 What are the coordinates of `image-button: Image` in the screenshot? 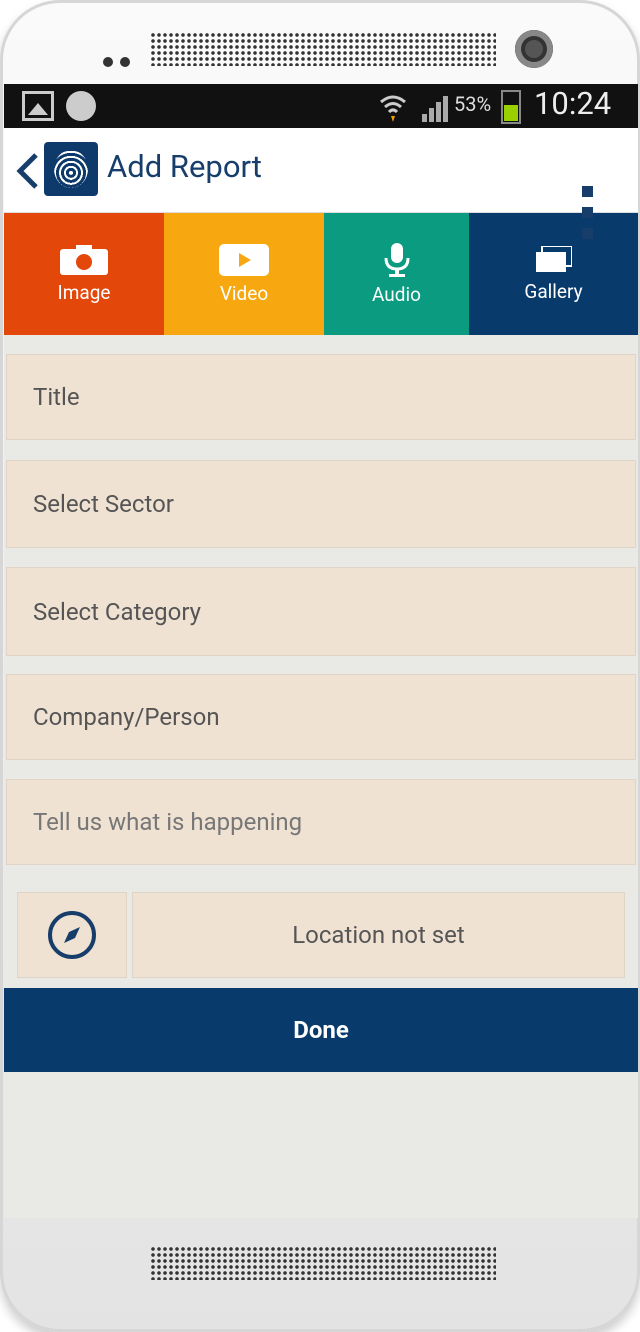 It's located at (84, 274).